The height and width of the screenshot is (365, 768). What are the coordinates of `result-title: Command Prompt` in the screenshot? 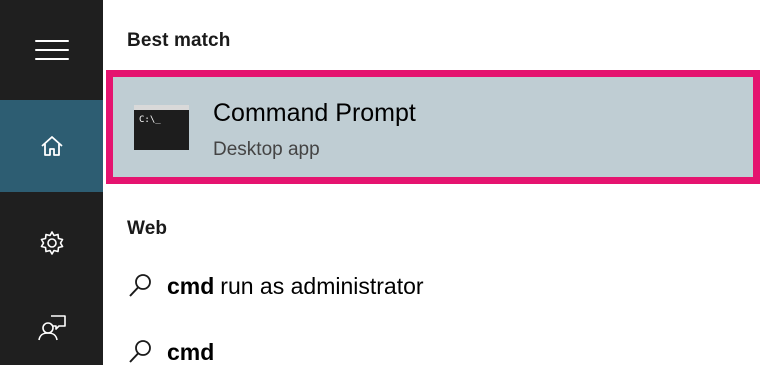 It's located at (314, 113).